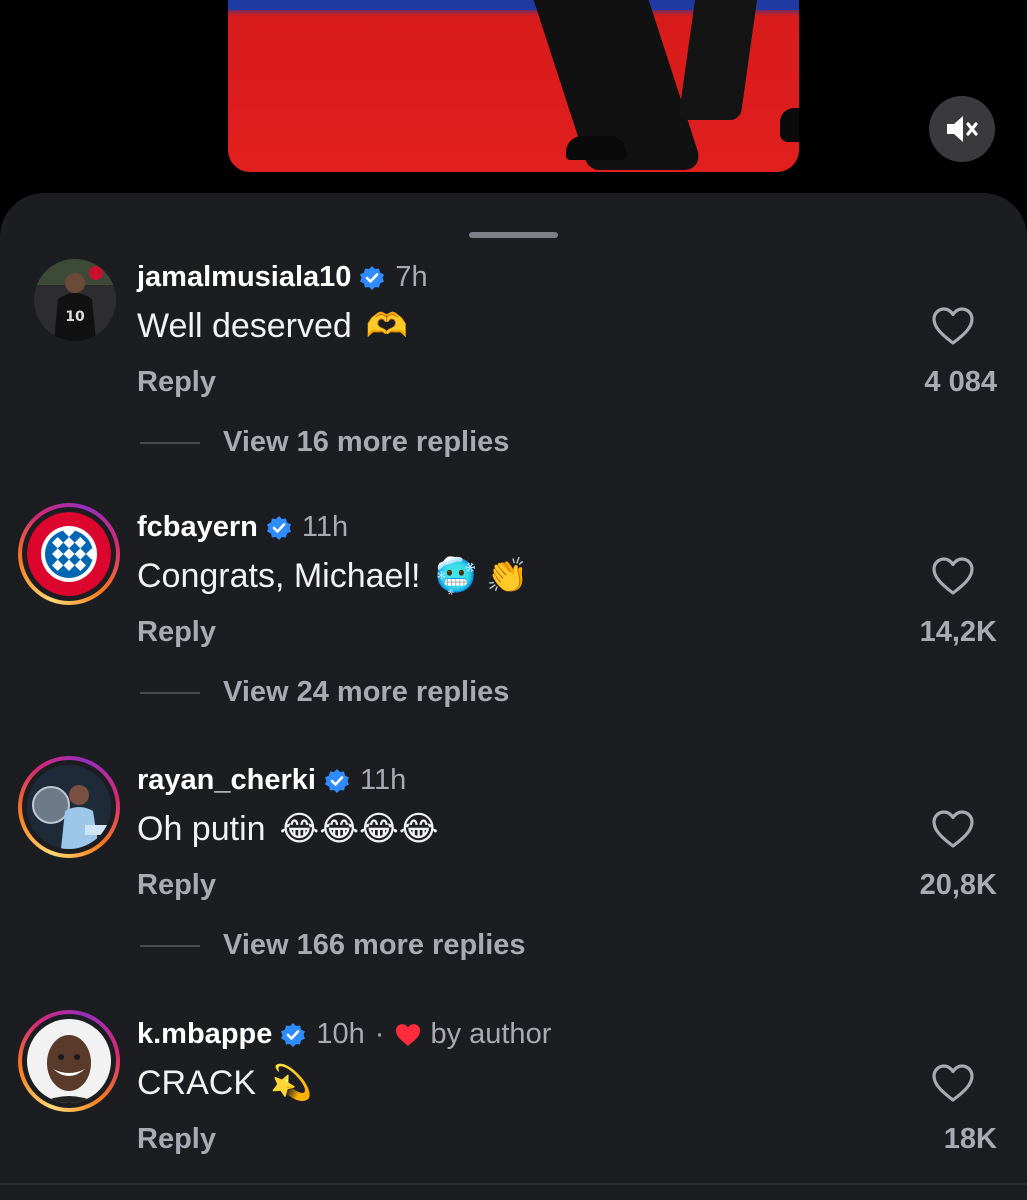 Image resolution: width=1027 pixels, height=1200 pixels. What do you see at coordinates (291, 1083) in the screenshot?
I see `comment-emoji: 💫` at bounding box center [291, 1083].